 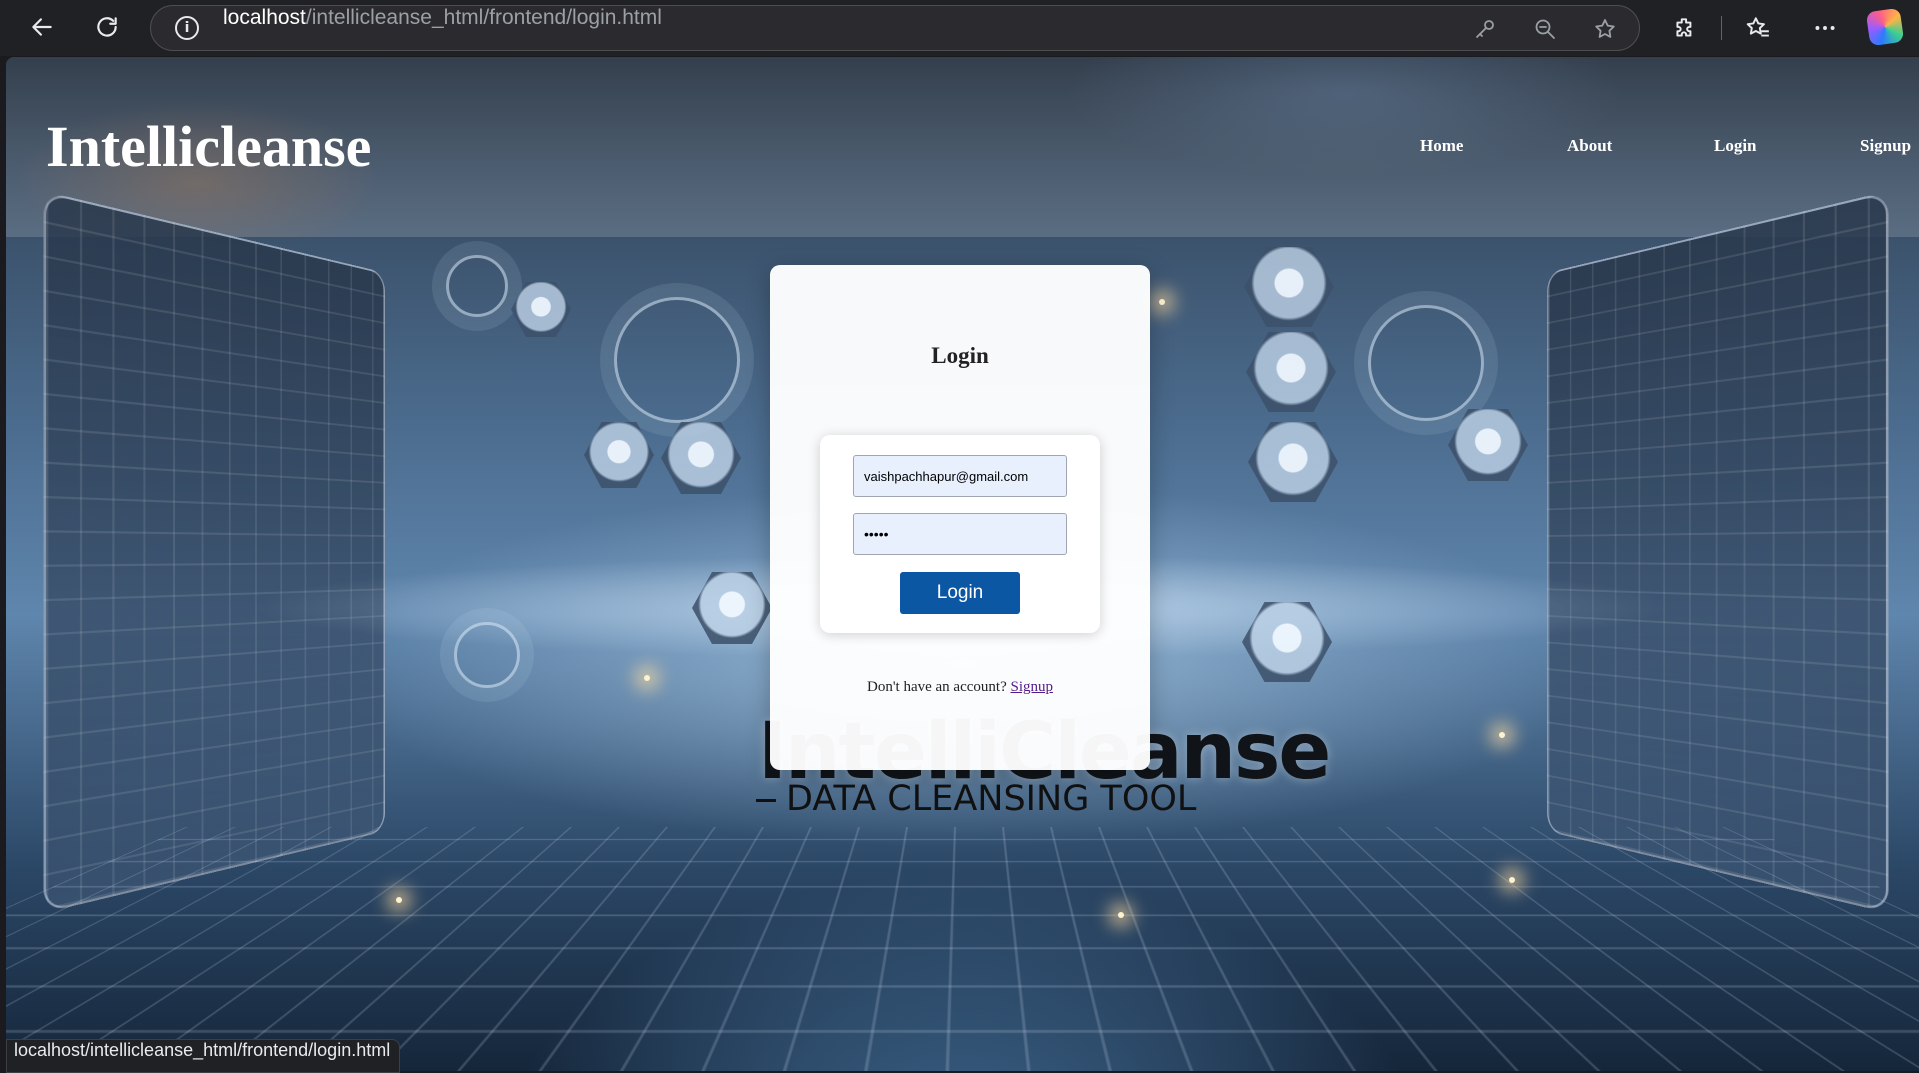 What do you see at coordinates (1721, 28) in the screenshot?
I see `toolbar-separator` at bounding box center [1721, 28].